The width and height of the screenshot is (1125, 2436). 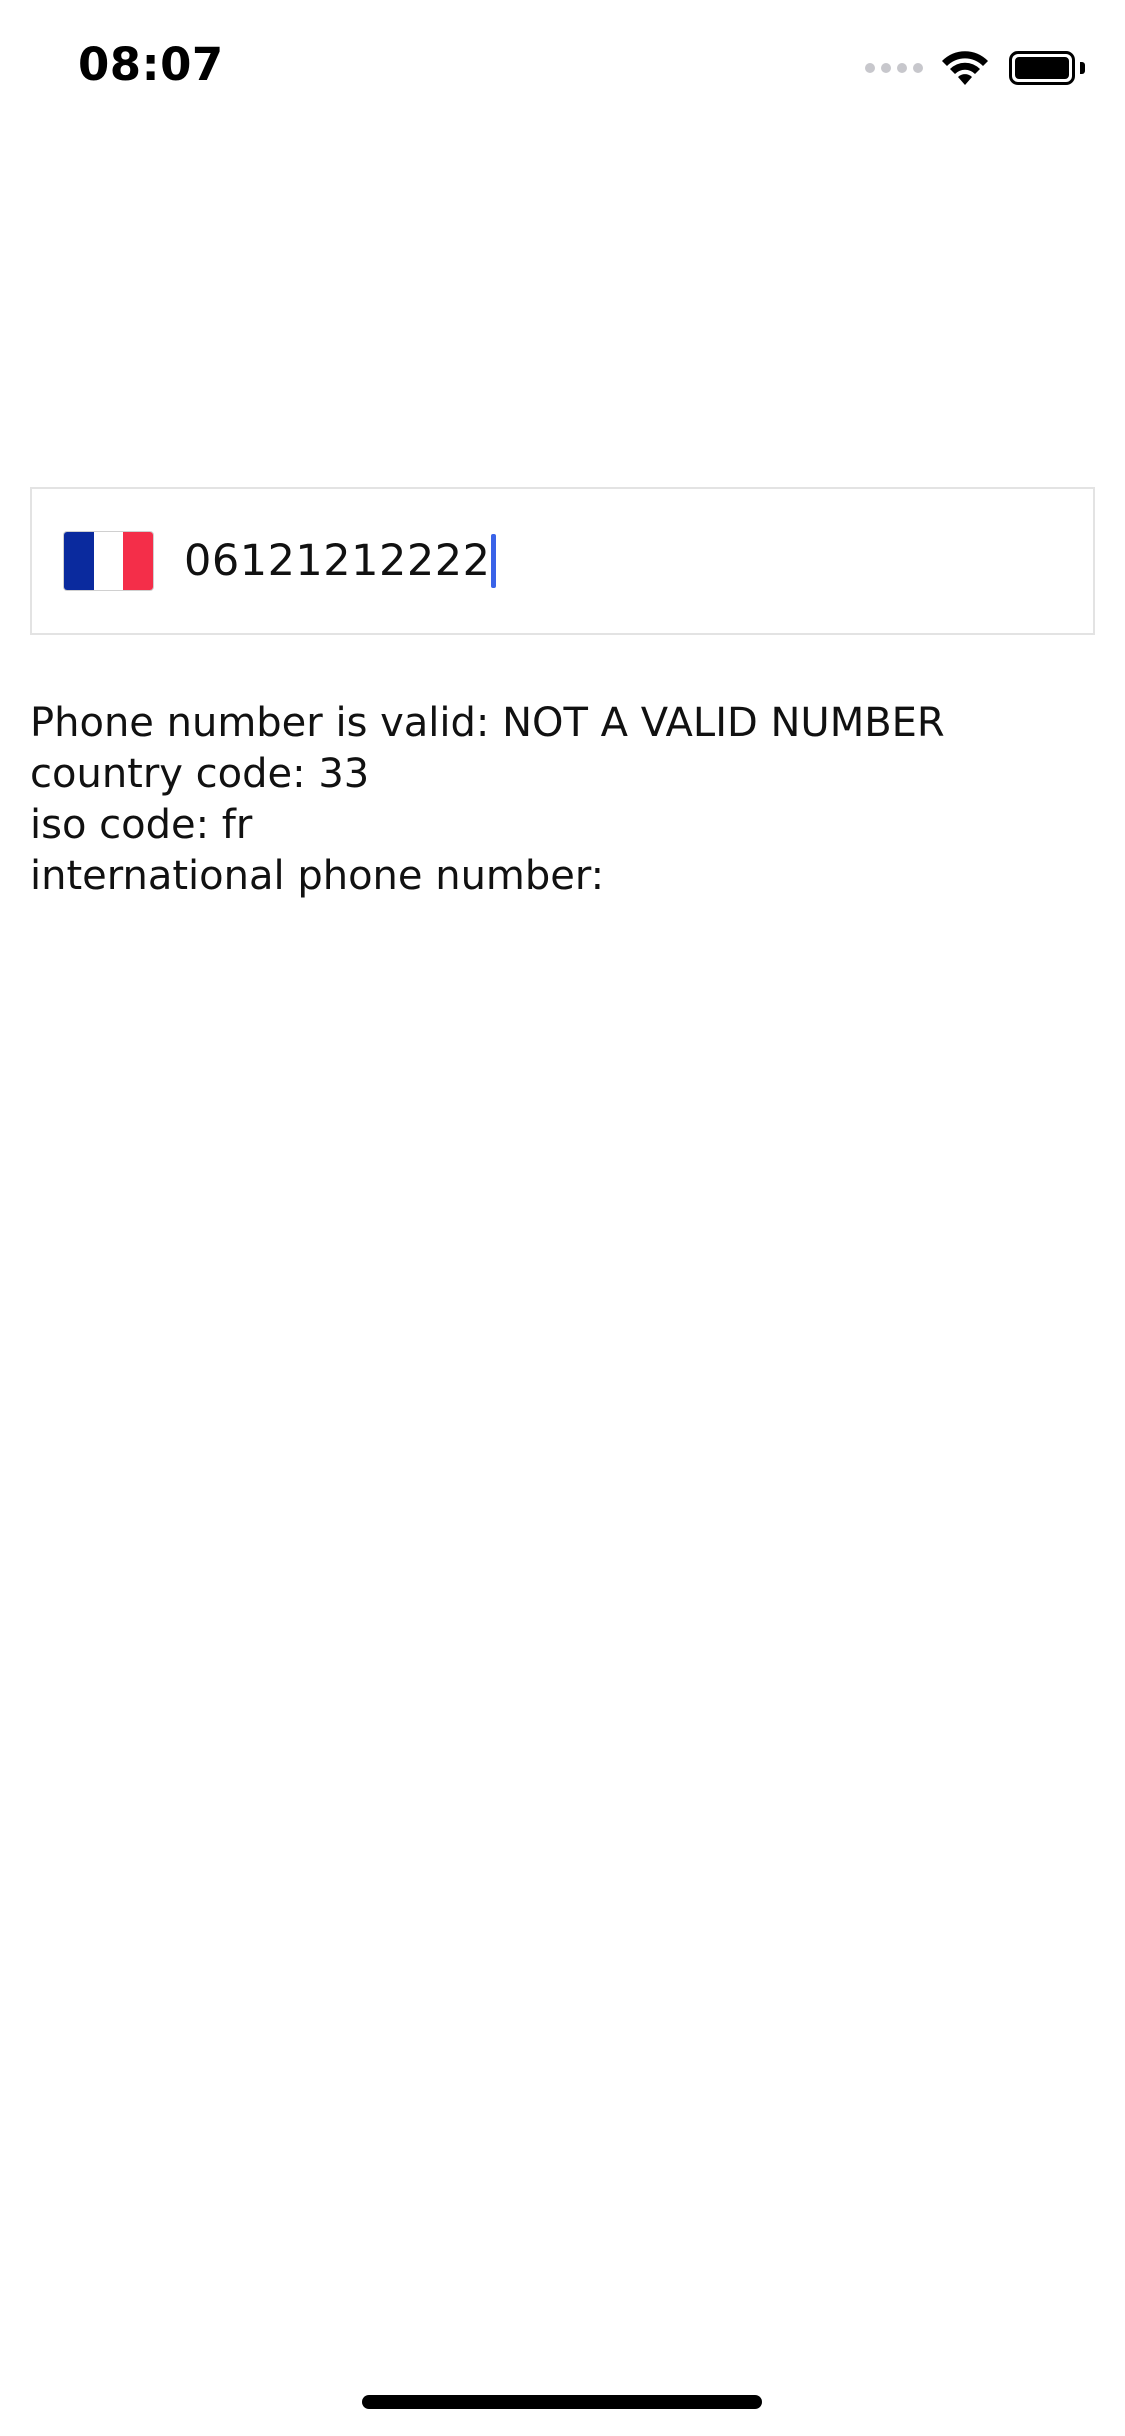 I want to click on phone-number-field: 06121212222, so click(x=562, y=561).